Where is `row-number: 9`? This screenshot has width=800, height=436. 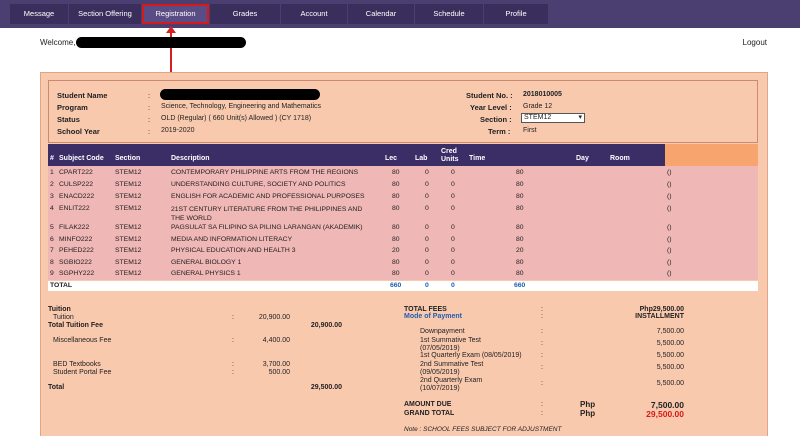 row-number: 9 is located at coordinates (52, 273).